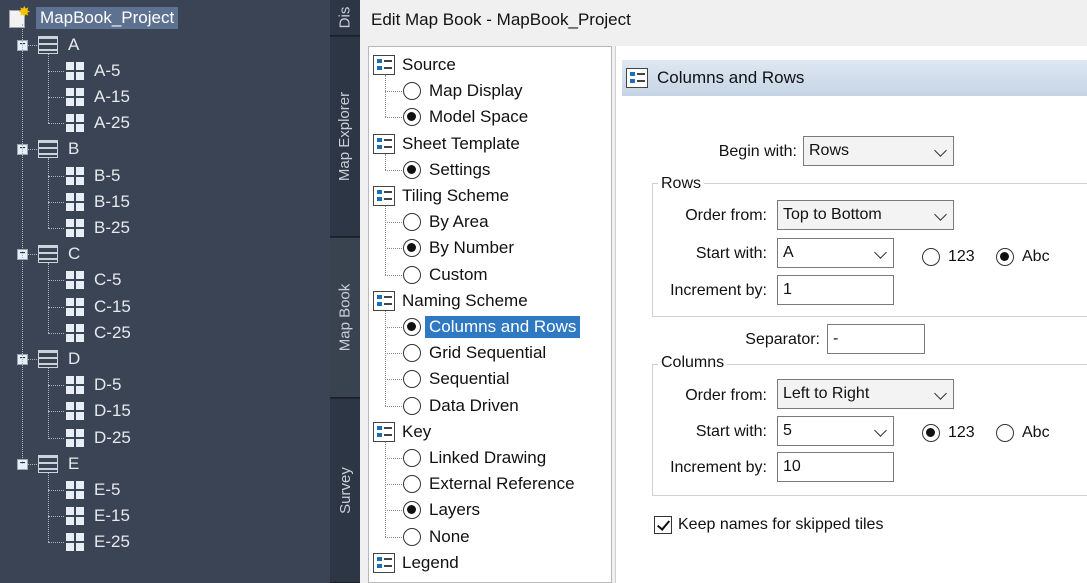 Image resolution: width=1087 pixels, height=583 pixels. What do you see at coordinates (345, 318) in the screenshot?
I see `tab-map-book: Map Book` at bounding box center [345, 318].